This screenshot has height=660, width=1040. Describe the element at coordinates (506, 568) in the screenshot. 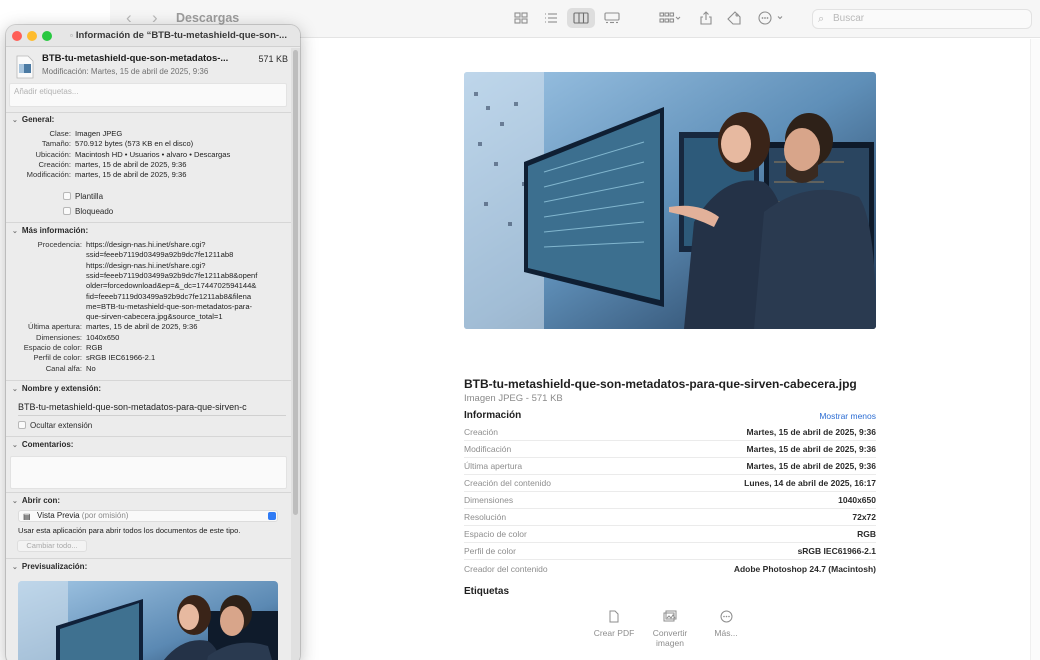

I see `row-key: Creador del contenido` at that location.